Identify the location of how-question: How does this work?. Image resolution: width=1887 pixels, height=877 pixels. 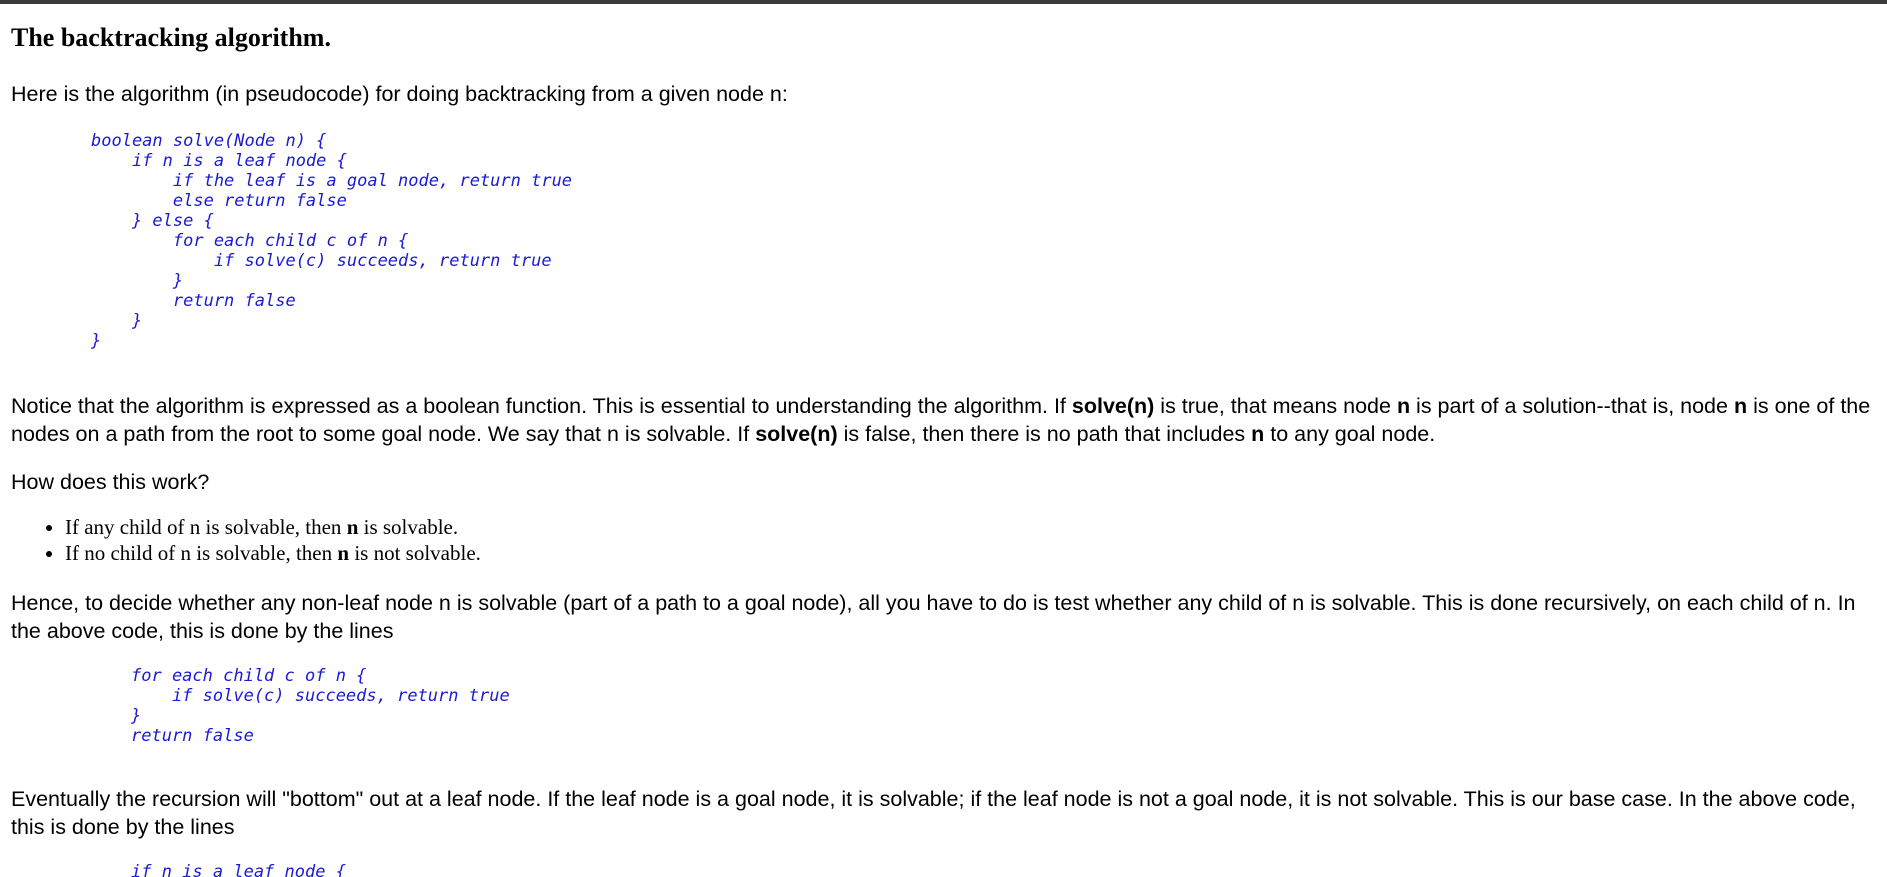
(110, 482).